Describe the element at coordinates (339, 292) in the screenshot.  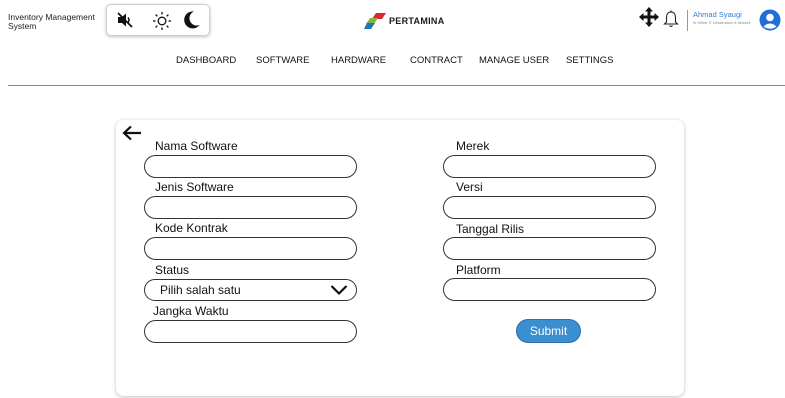
I see `chevron-down-icon` at that location.